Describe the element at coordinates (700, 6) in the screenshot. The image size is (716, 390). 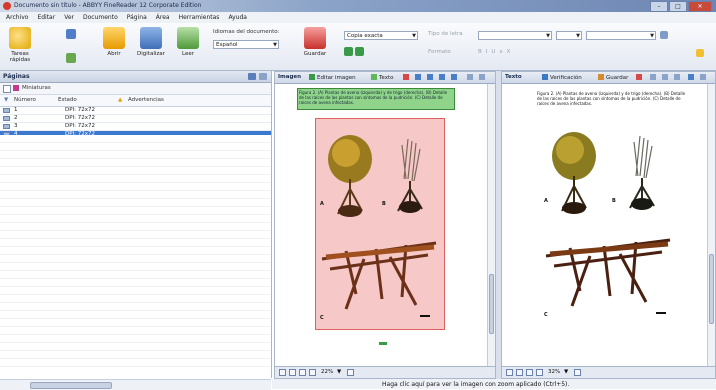
I see `close-button: ✕` at that location.